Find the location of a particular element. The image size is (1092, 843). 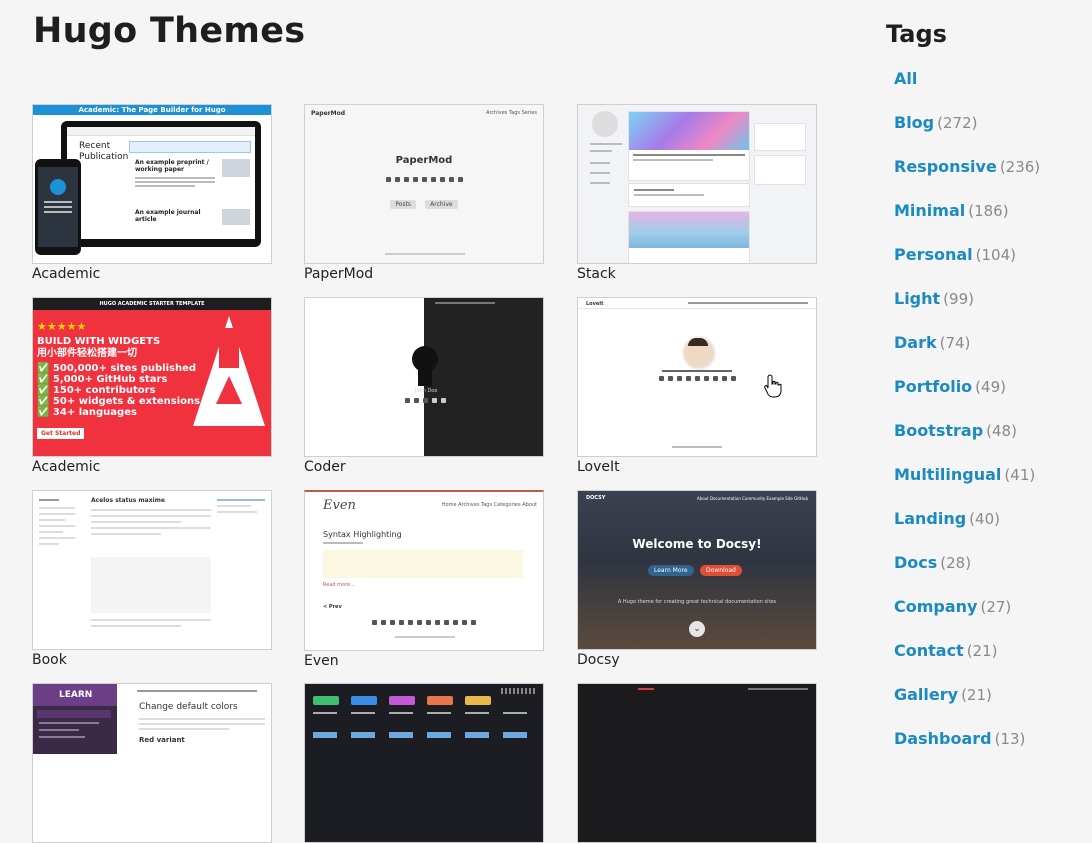

thumb-sub: Red variant is located at coordinates (162, 740).